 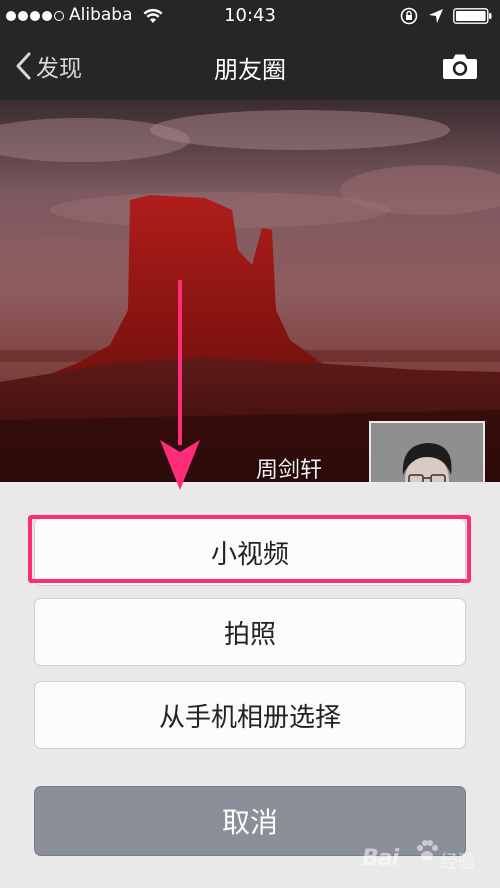 I want to click on clock: 10:43, so click(x=250, y=15).